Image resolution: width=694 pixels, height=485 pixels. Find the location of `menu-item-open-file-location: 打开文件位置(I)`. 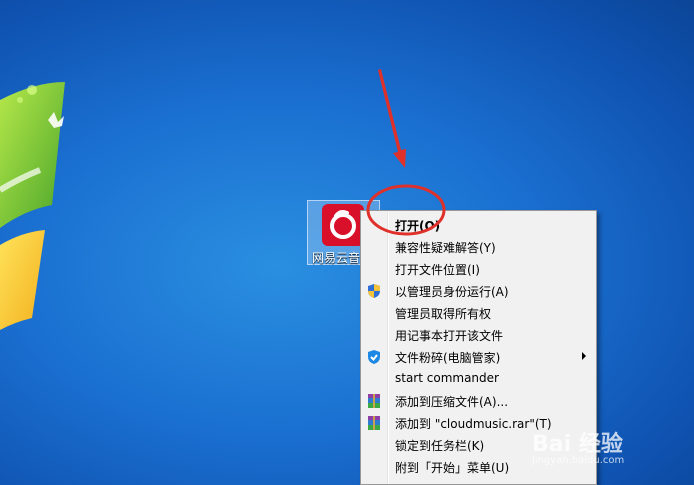

menu-item-open-file-location: 打开文件位置(I) is located at coordinates (478, 269).